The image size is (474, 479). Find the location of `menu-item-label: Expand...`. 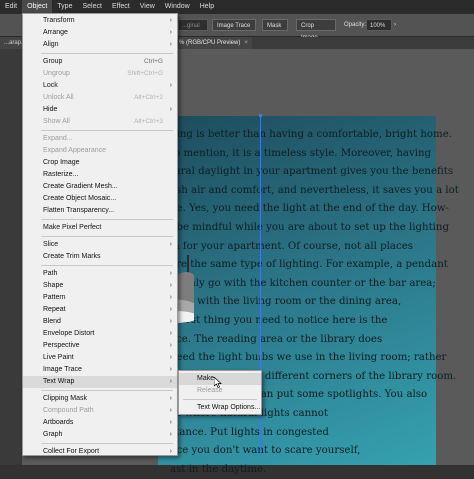

menu-item-label: Expand... is located at coordinates (58, 138).